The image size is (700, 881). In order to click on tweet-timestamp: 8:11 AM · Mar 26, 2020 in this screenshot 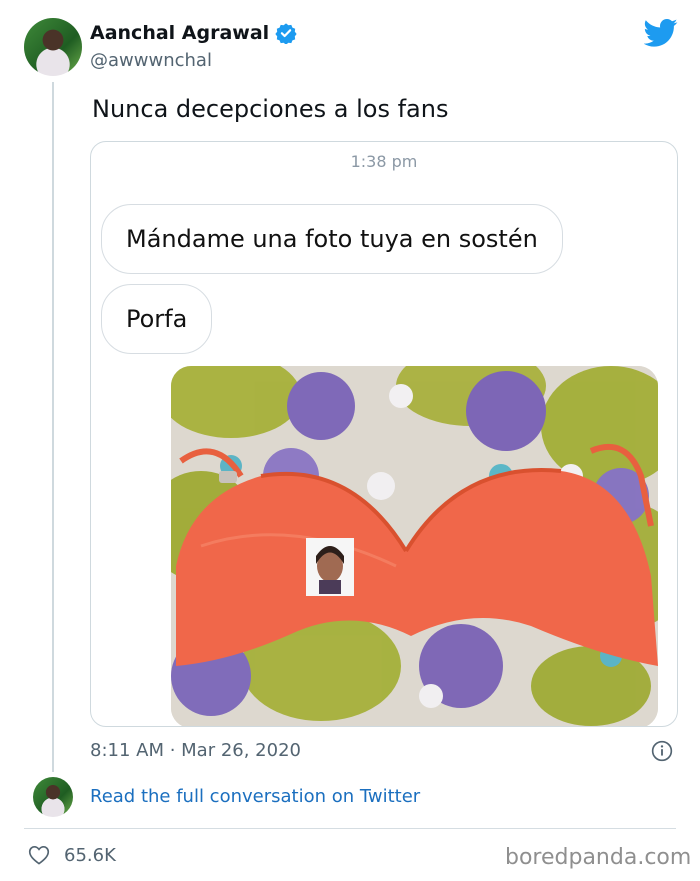, I will do `click(195, 750)`.